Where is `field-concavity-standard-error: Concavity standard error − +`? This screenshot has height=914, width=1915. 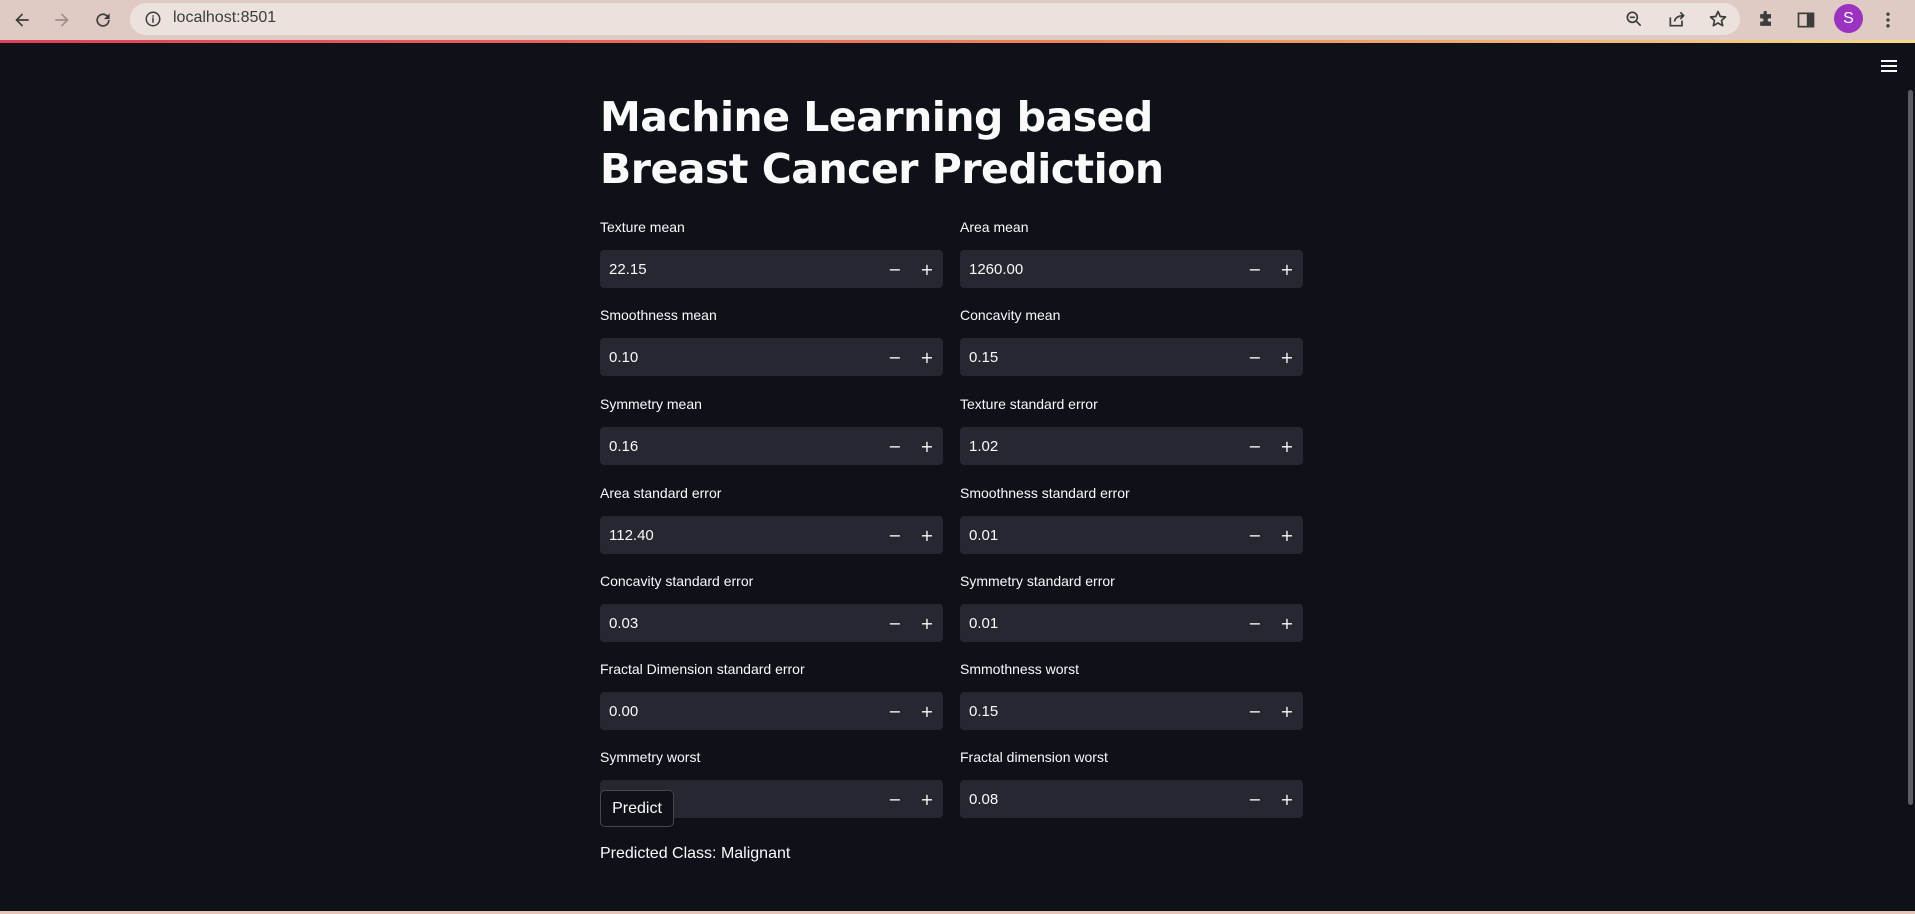
field-concavity-standard-error: Concavity standard error − + is located at coordinates (771, 606).